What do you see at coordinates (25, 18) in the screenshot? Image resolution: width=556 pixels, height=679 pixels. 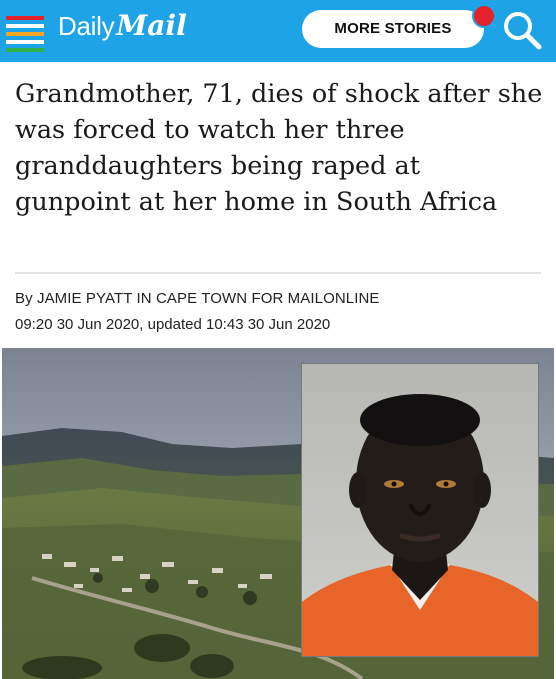 I see `menu-stripe-red` at bounding box center [25, 18].